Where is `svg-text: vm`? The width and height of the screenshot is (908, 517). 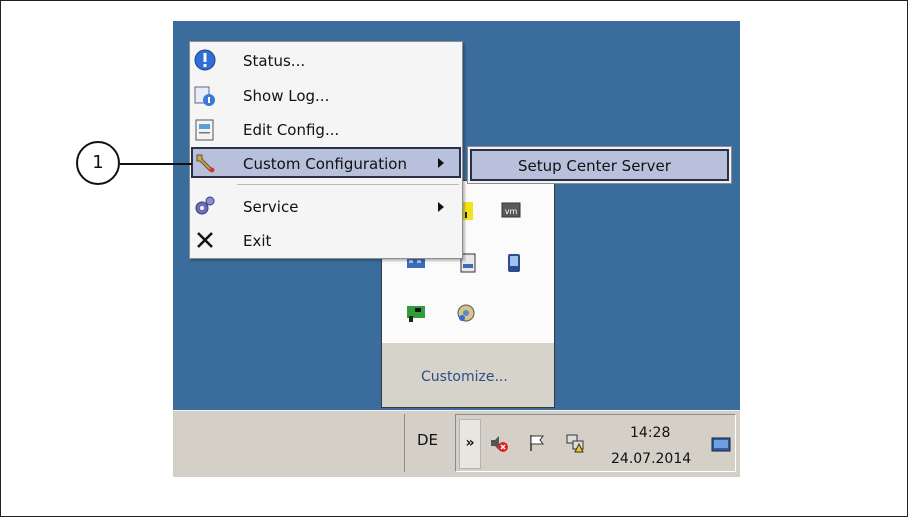 svg-text: vm is located at coordinates (511, 211).